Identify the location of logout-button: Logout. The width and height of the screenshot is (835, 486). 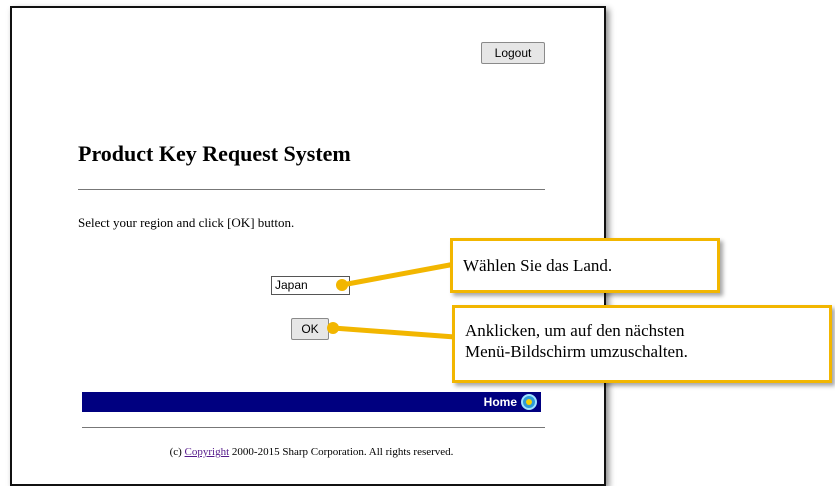
(513, 53).